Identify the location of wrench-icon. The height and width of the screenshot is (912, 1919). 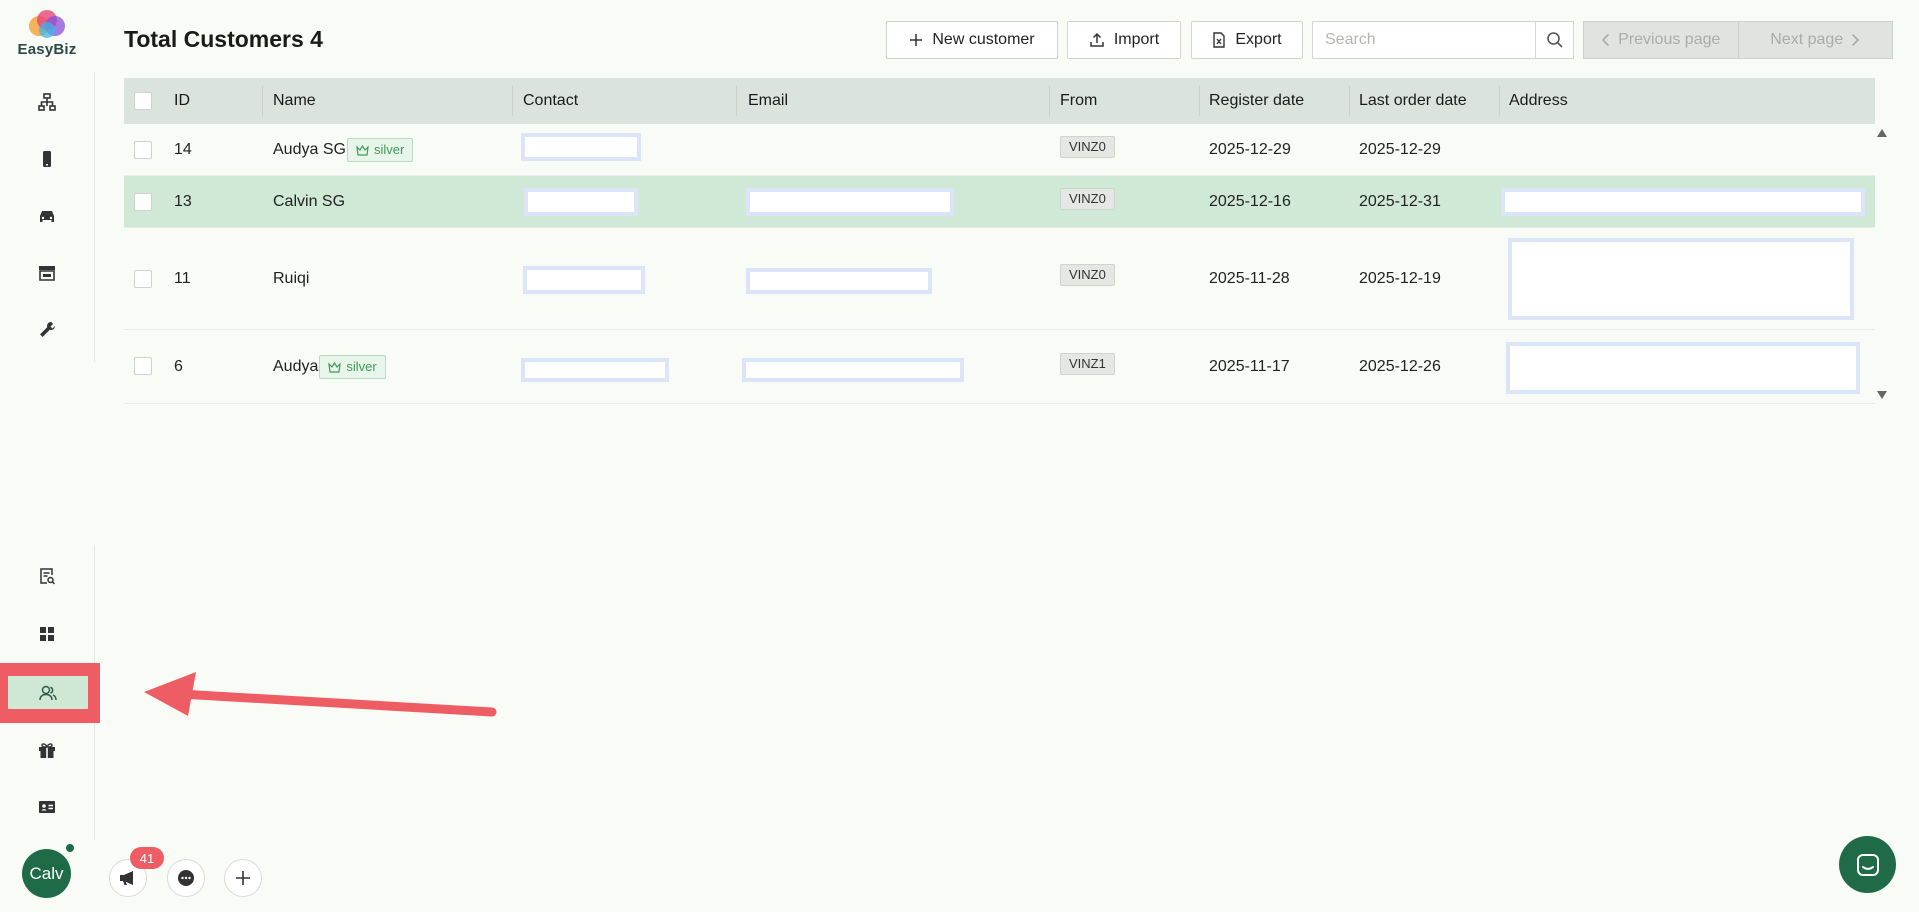
(47, 329).